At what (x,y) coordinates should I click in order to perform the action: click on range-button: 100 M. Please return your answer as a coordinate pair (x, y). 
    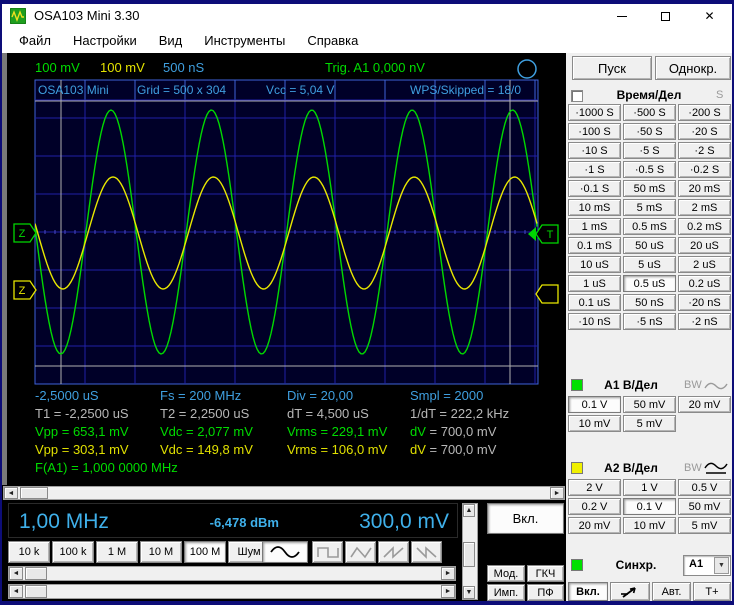
    Looking at the image, I should click on (205, 552).